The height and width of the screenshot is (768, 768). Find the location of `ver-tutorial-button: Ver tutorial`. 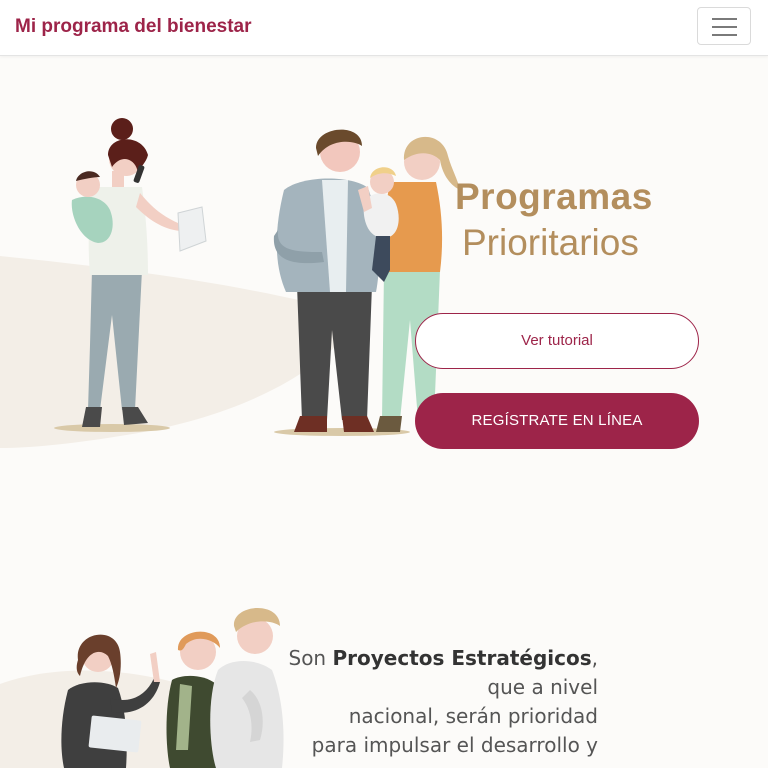

ver-tutorial-button: Ver tutorial is located at coordinates (557, 341).